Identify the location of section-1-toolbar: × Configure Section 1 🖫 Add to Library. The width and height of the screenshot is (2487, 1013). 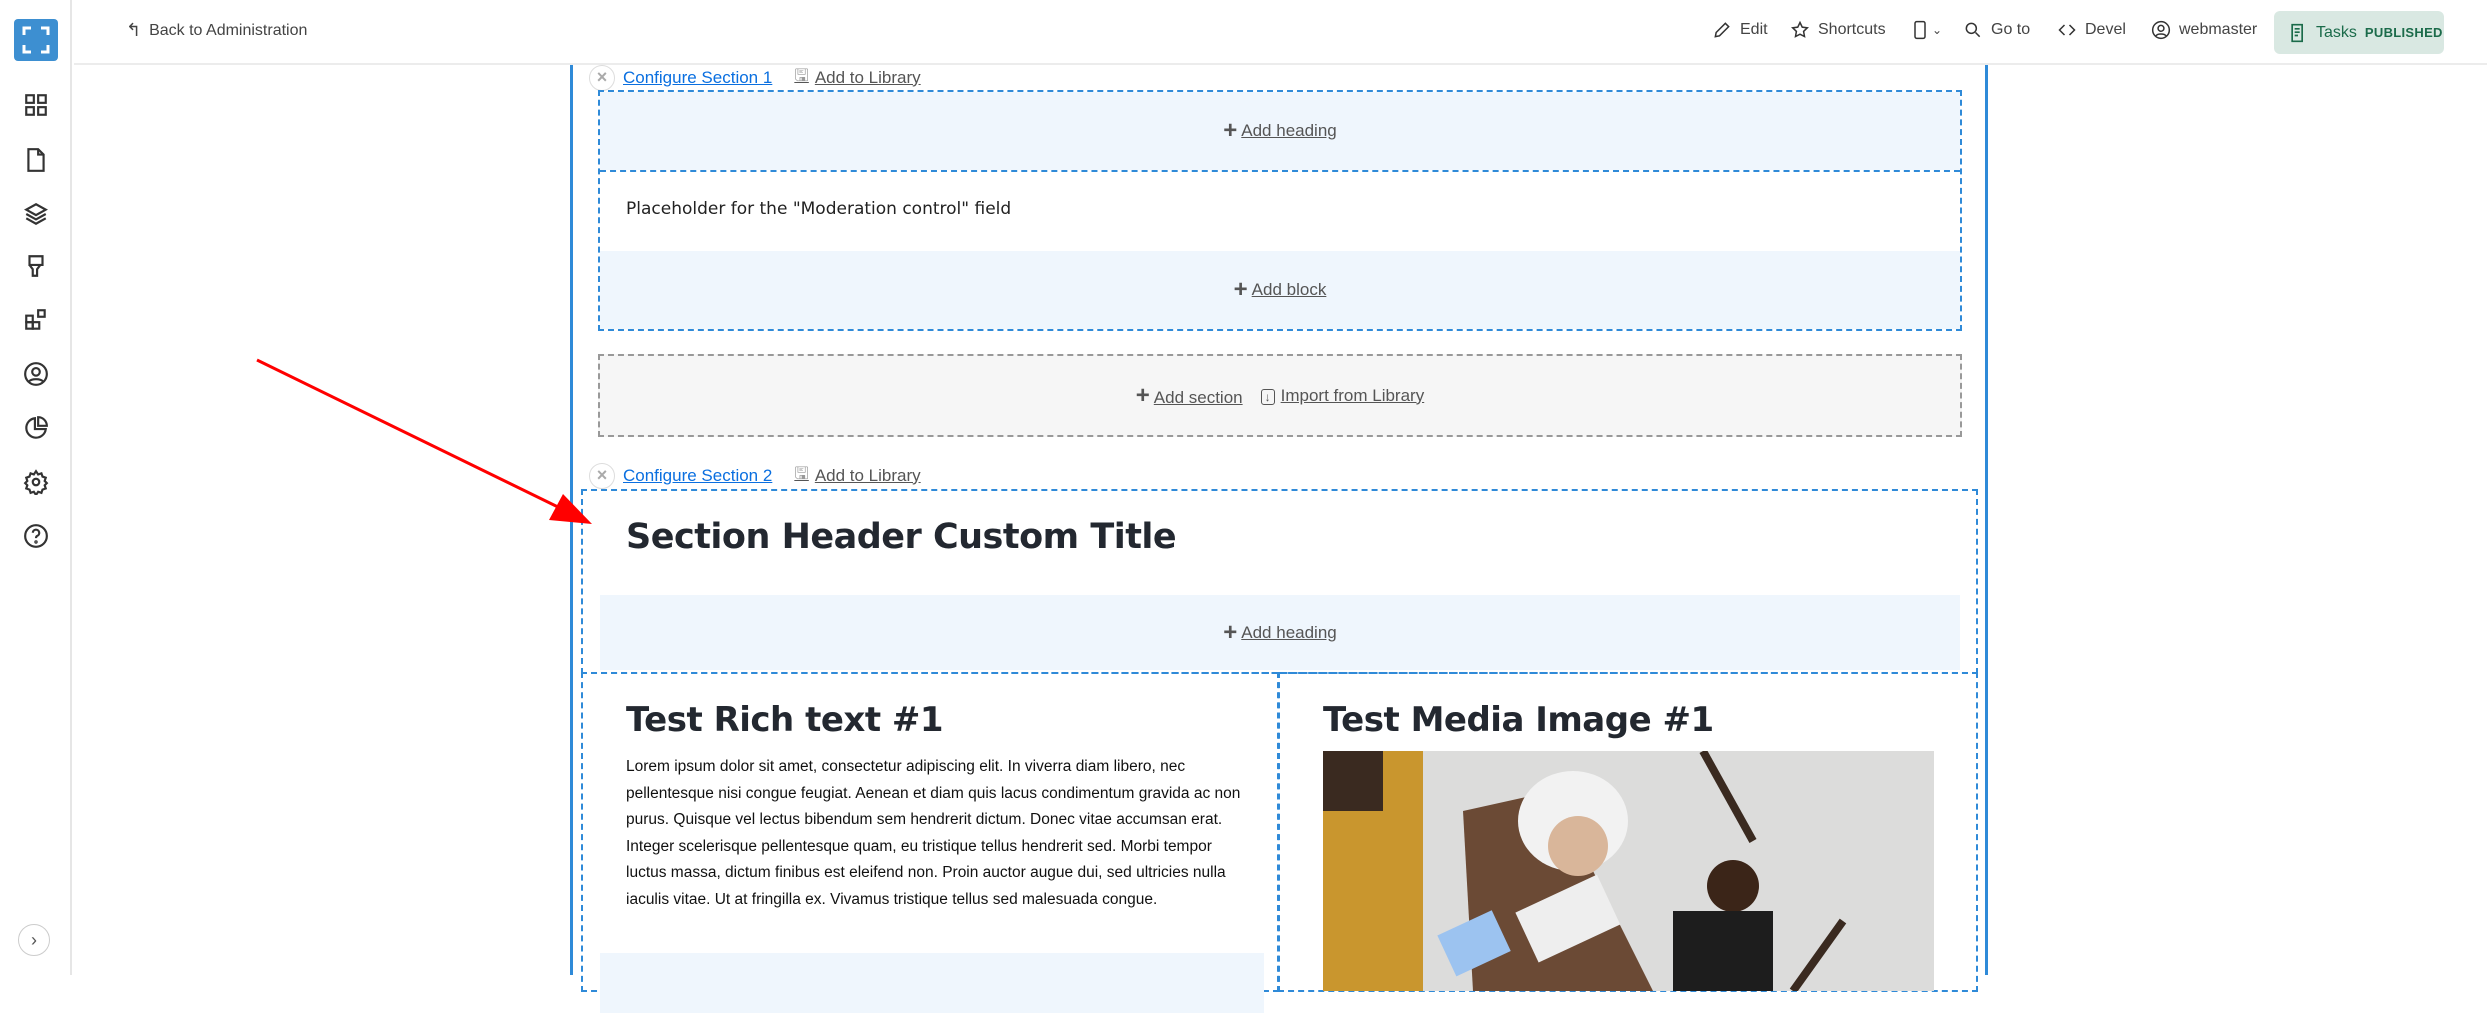
(755, 77).